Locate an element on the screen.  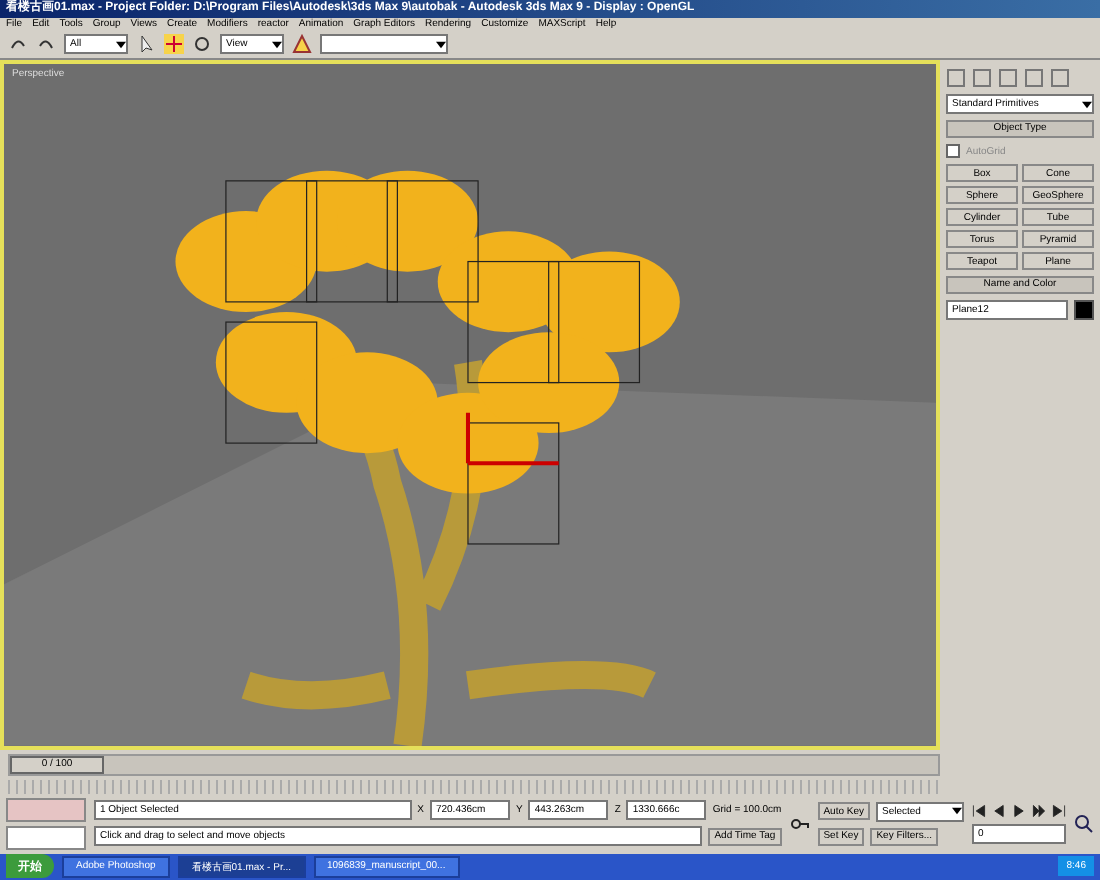
zoom-icon is located at coordinates (1084, 823).